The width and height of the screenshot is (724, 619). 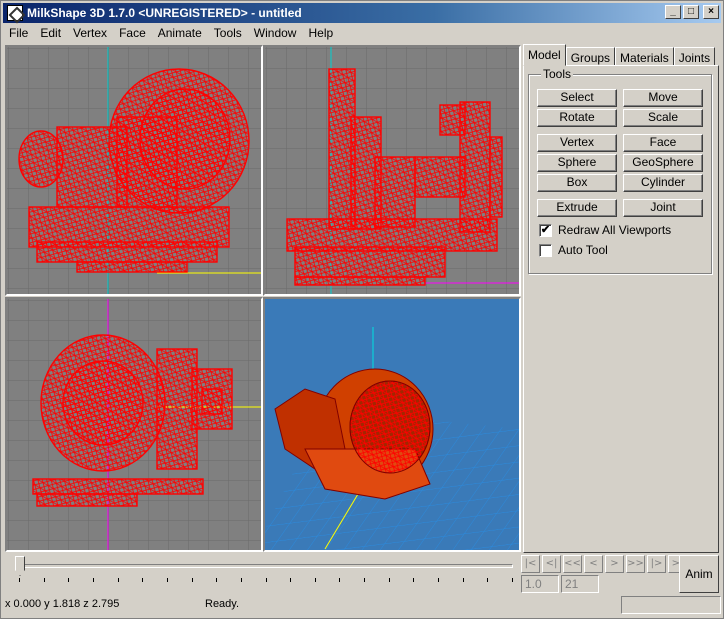 I want to click on tab-materials: Materials, so click(x=644, y=56).